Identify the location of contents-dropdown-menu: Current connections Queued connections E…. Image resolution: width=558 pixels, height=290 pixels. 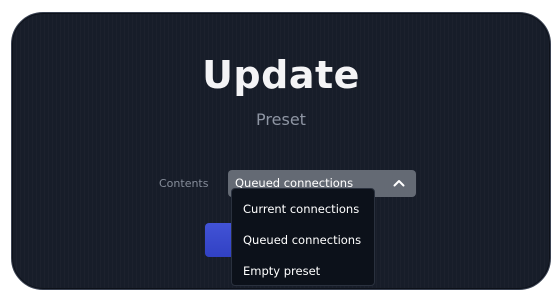
(303, 237).